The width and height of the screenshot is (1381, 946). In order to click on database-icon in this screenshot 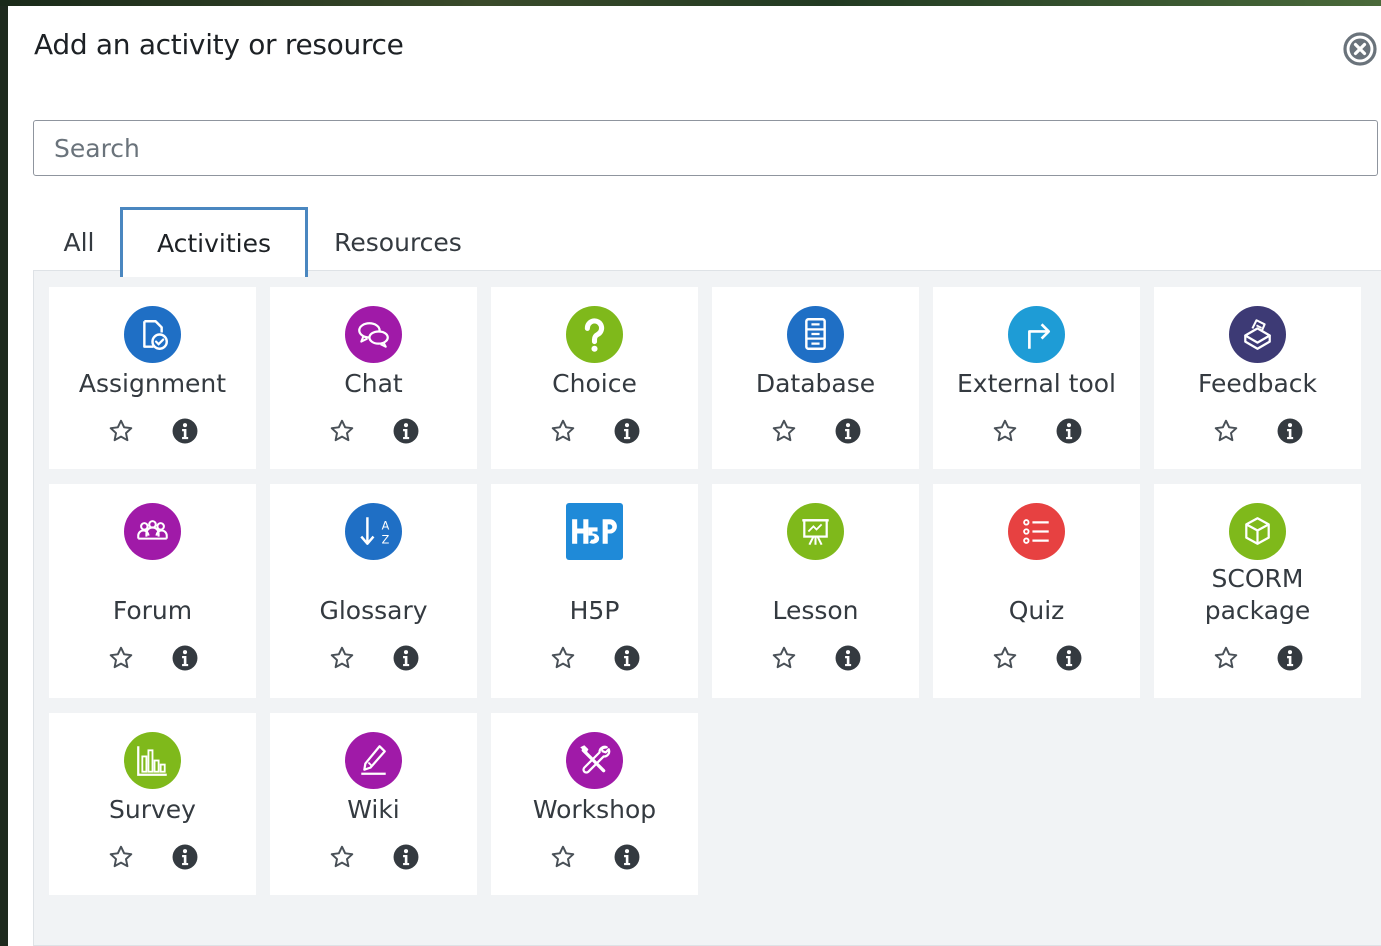, I will do `click(815, 334)`.